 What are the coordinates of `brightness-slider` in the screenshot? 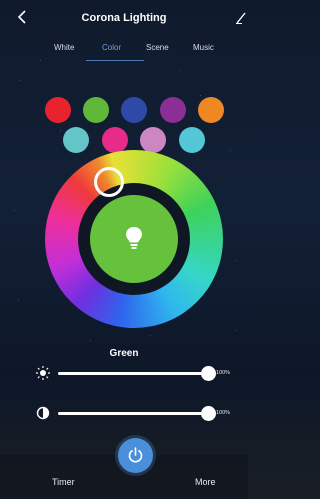 It's located at (137, 373).